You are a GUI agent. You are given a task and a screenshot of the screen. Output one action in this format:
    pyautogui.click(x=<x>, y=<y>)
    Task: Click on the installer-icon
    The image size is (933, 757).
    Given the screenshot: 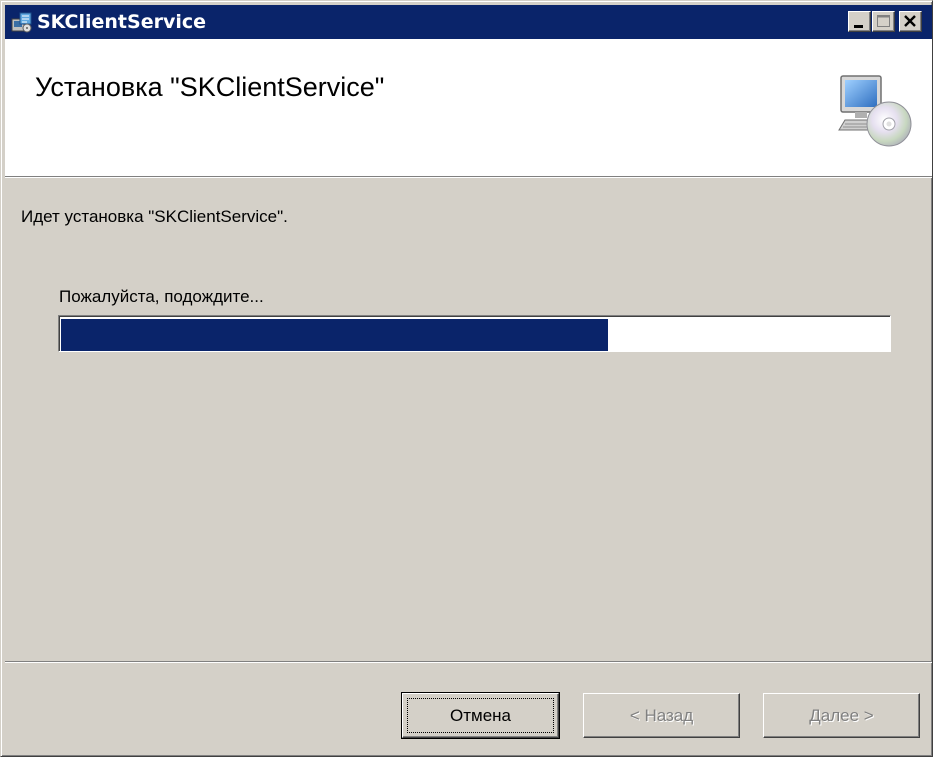 What is the action you would take?
    pyautogui.click(x=22, y=22)
    